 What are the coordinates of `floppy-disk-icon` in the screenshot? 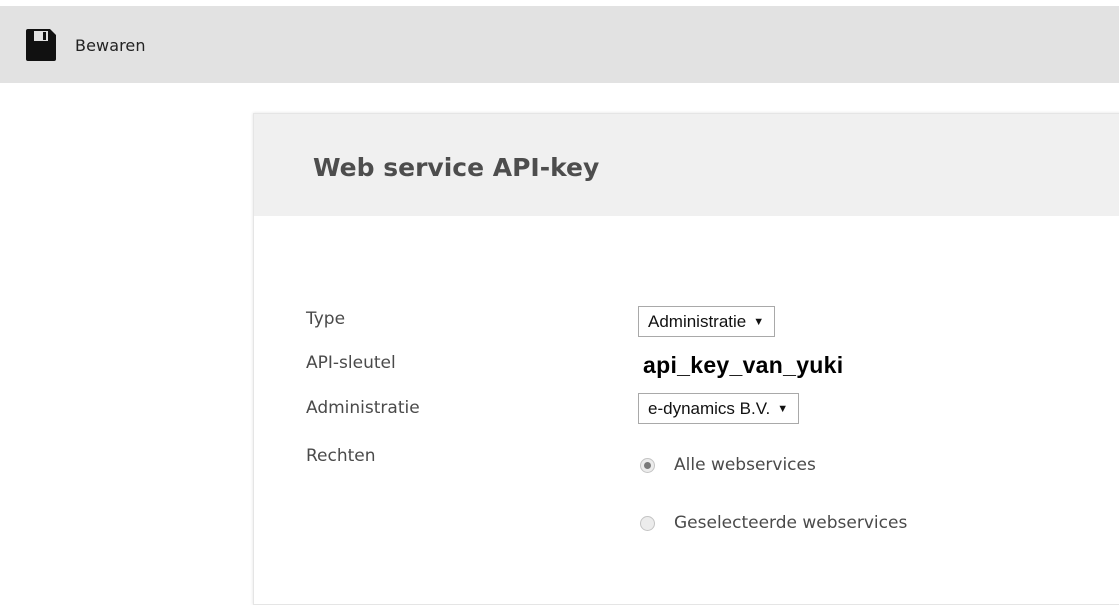 It's located at (41, 45).